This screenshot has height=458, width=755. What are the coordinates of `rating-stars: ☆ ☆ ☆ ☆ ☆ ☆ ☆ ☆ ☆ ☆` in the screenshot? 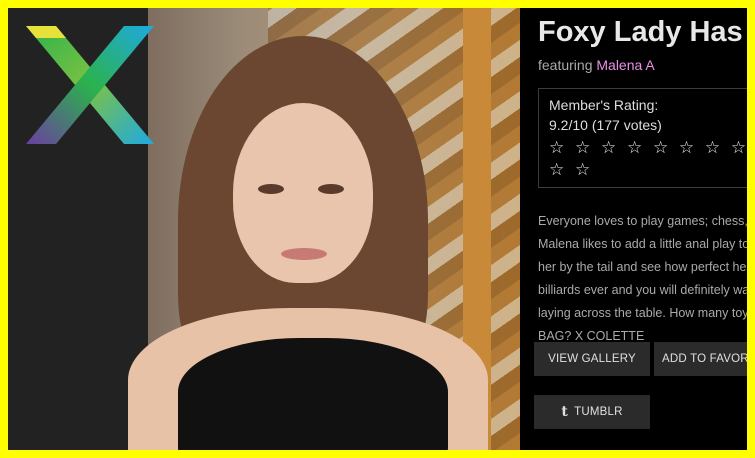 It's located at (648, 159).